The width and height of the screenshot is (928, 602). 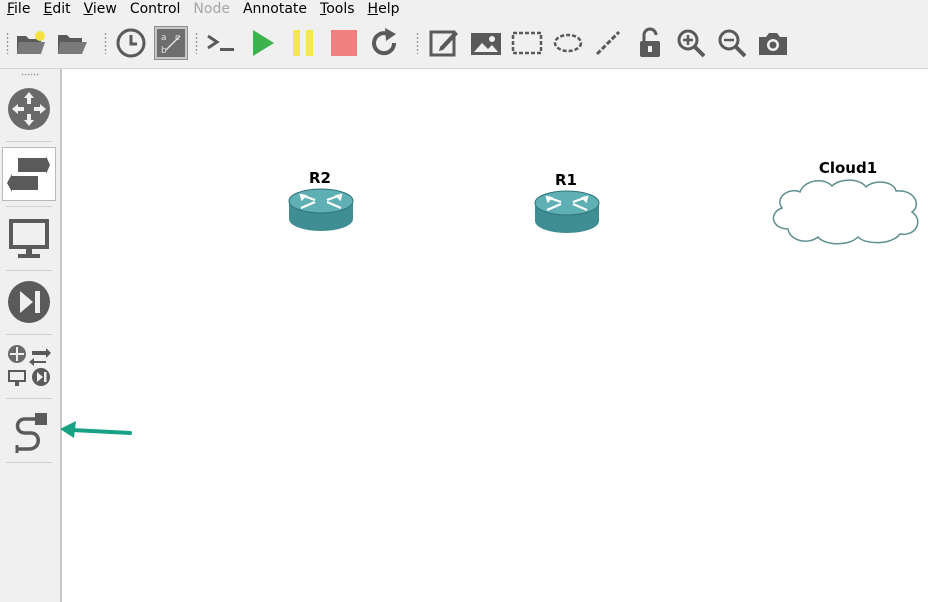 I want to click on browse-all-devices-button, so click(x=29, y=366).